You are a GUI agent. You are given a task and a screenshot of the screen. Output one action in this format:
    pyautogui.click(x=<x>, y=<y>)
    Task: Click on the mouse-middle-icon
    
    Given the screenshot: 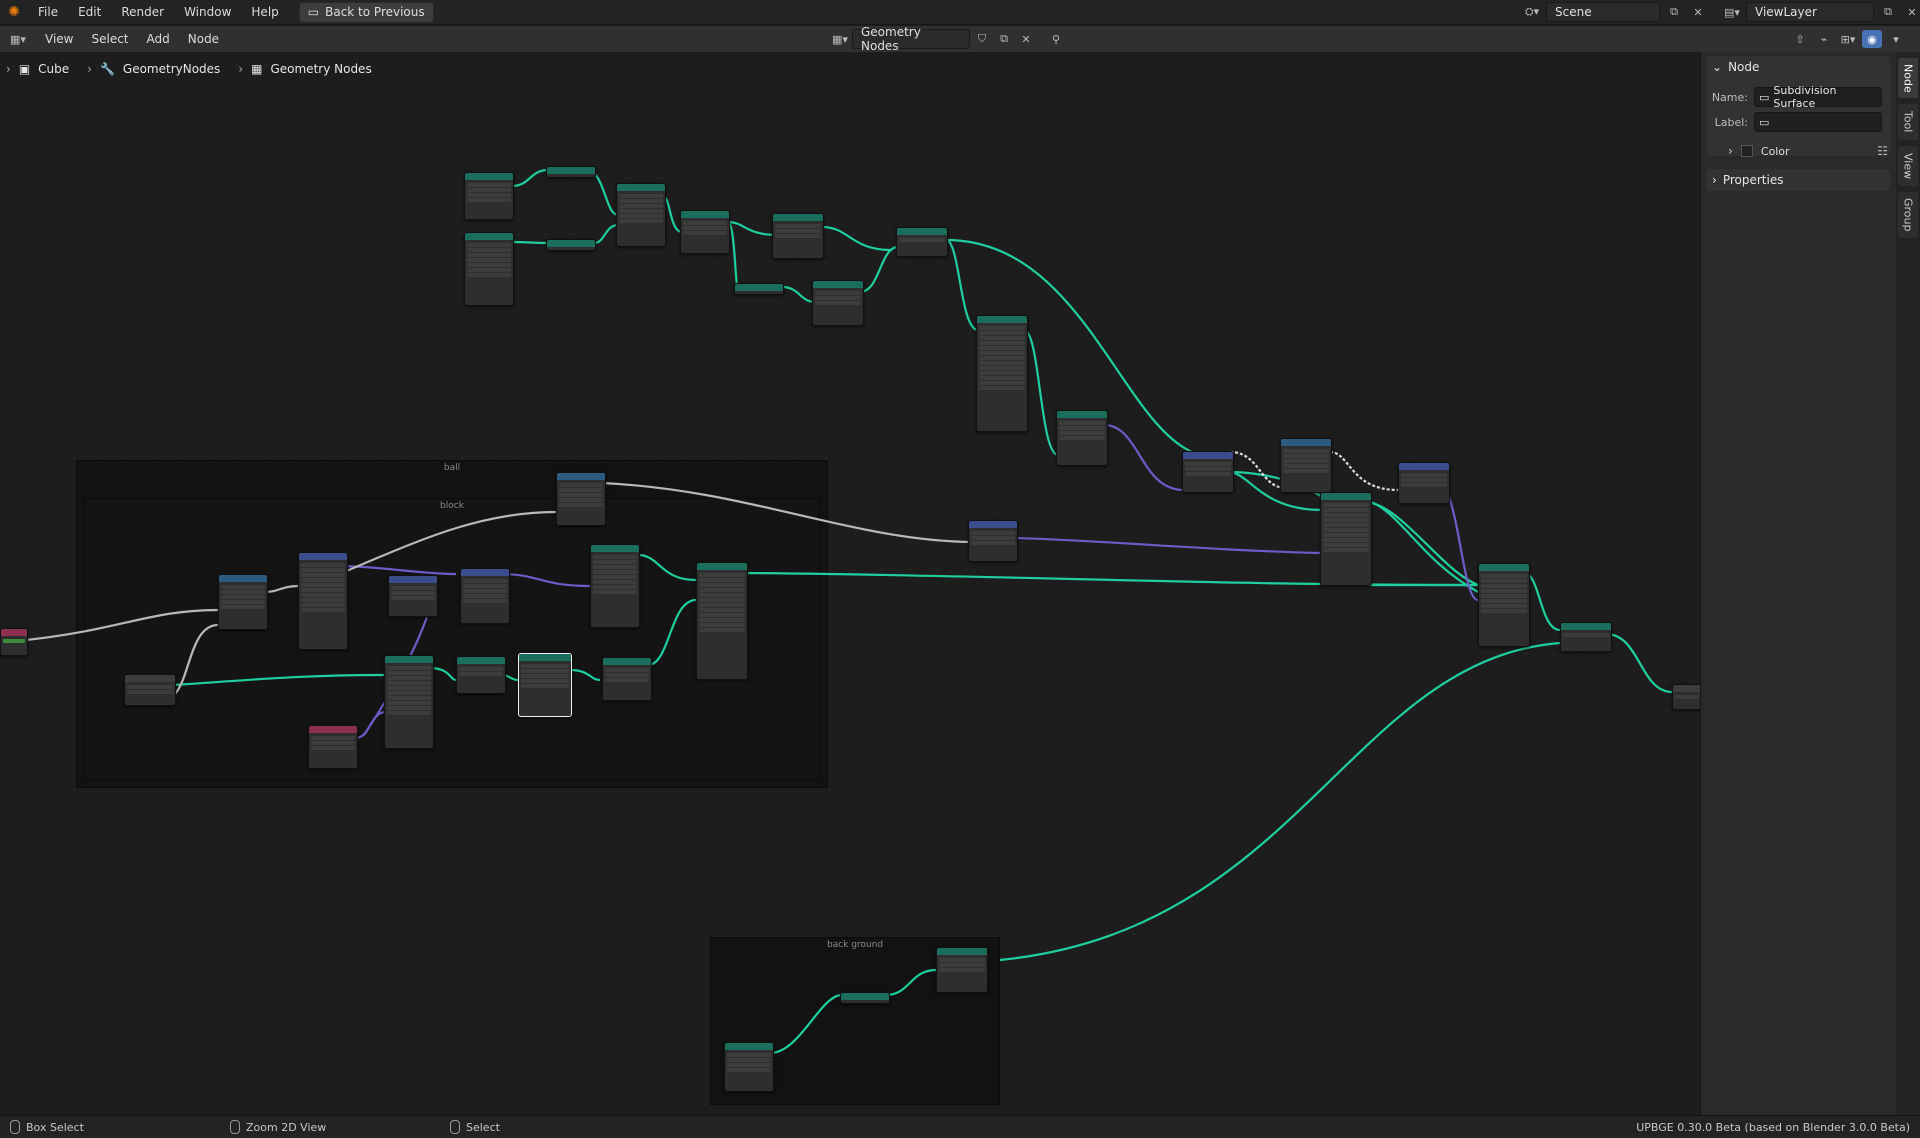 What is the action you would take?
    pyautogui.click(x=235, y=1127)
    